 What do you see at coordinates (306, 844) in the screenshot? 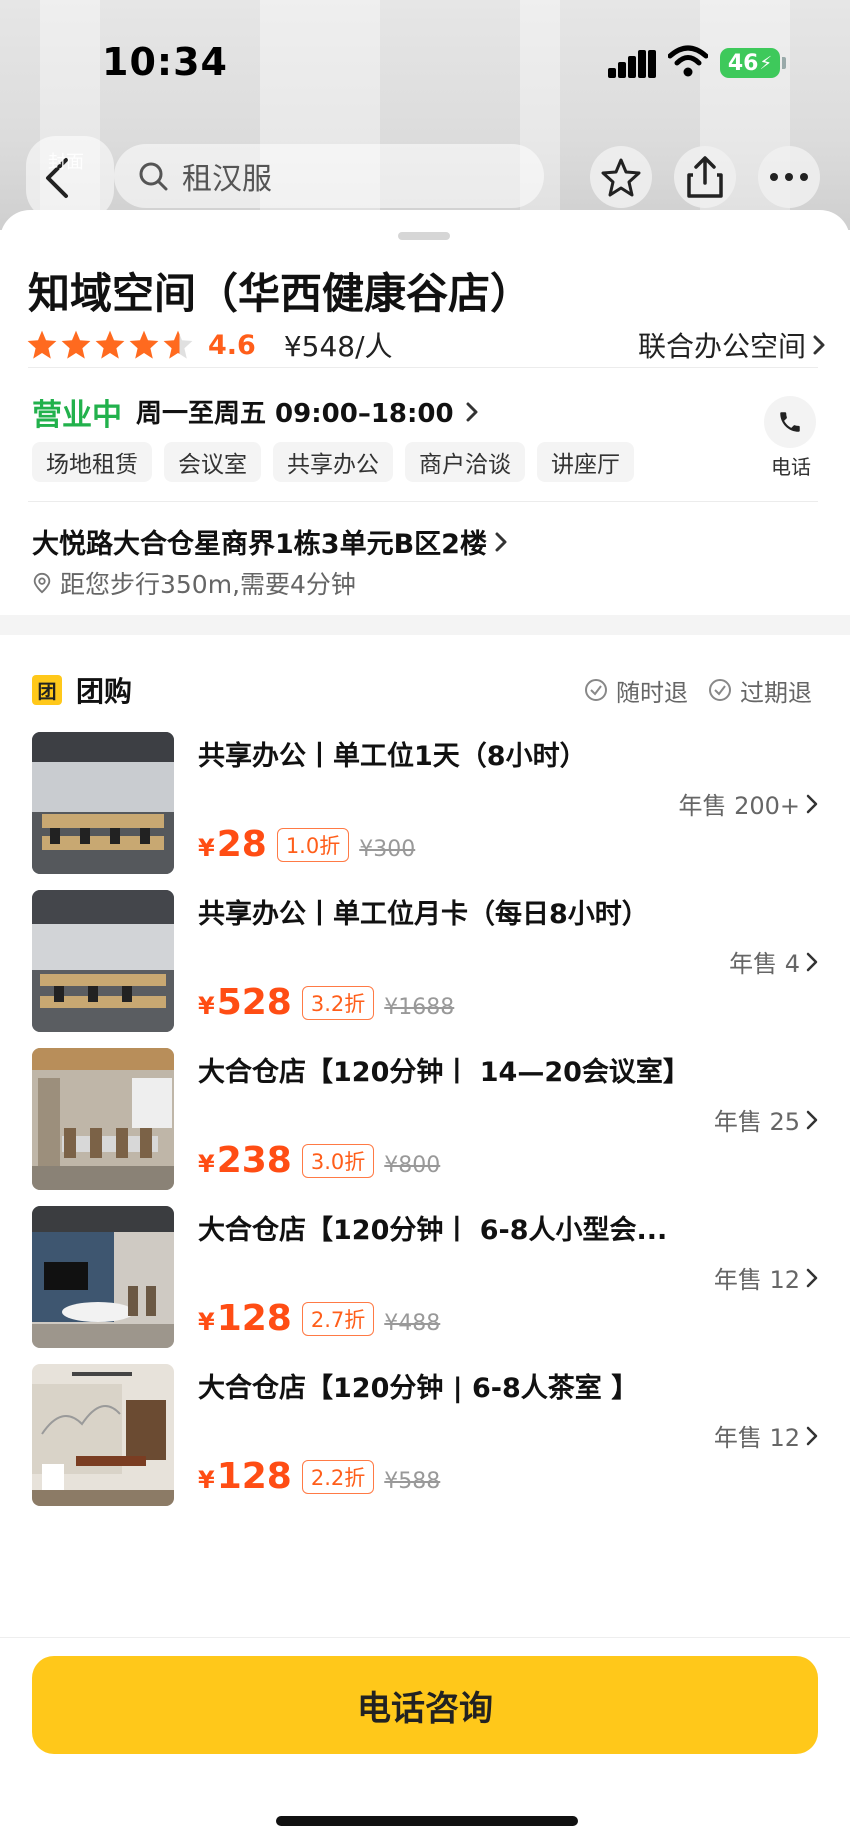
I see `deal-price-row: ¥ 28 1.0折 ¥300` at bounding box center [306, 844].